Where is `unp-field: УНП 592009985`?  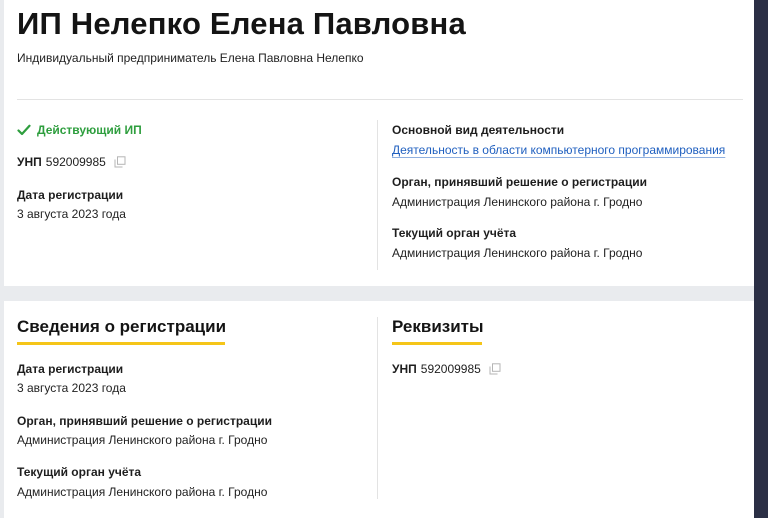
unp-field: УНП 592009985 is located at coordinates (71, 162).